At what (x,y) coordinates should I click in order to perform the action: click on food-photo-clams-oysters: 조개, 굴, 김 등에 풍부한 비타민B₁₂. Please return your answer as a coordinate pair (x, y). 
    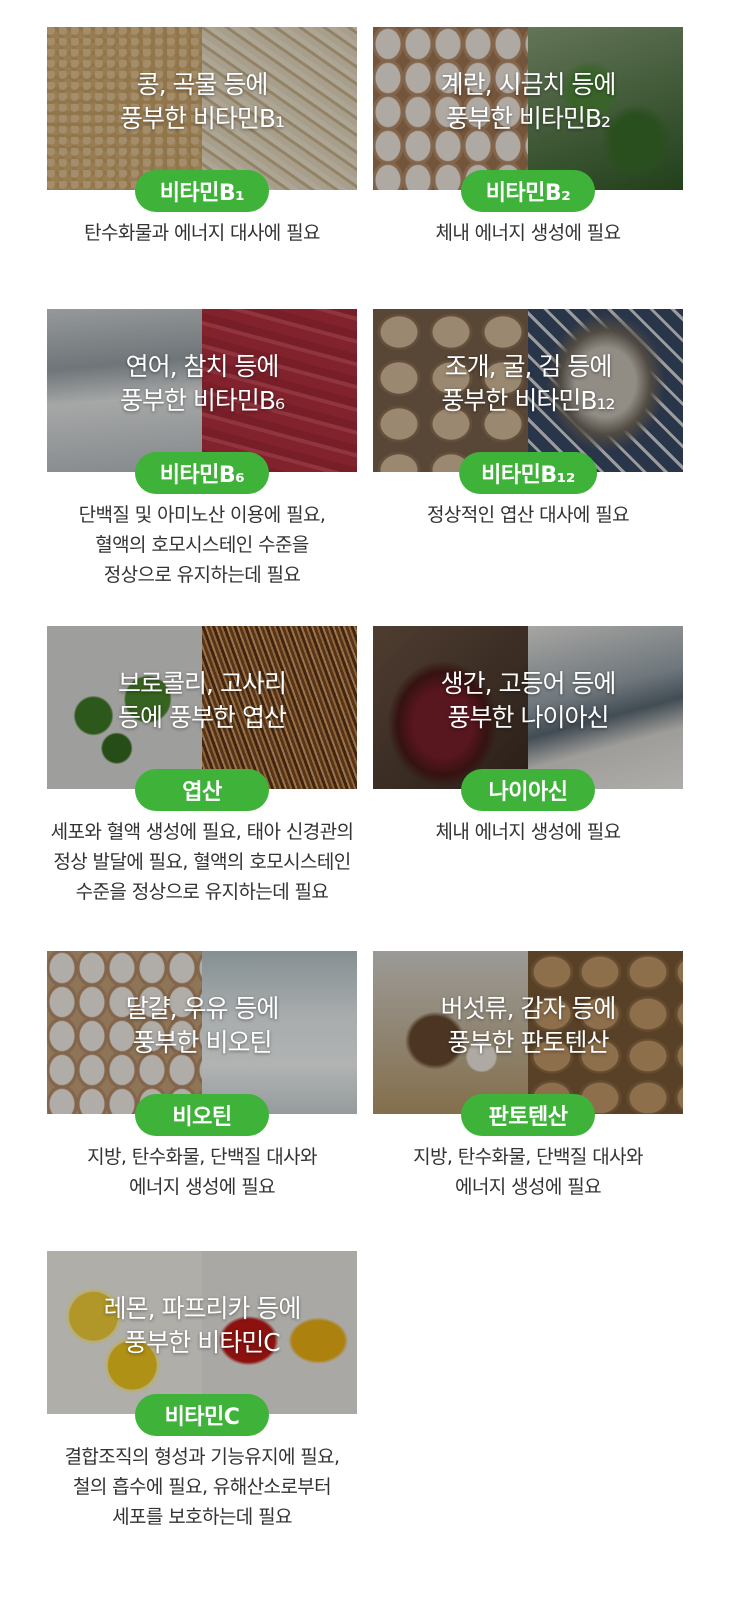
    Looking at the image, I should click on (528, 390).